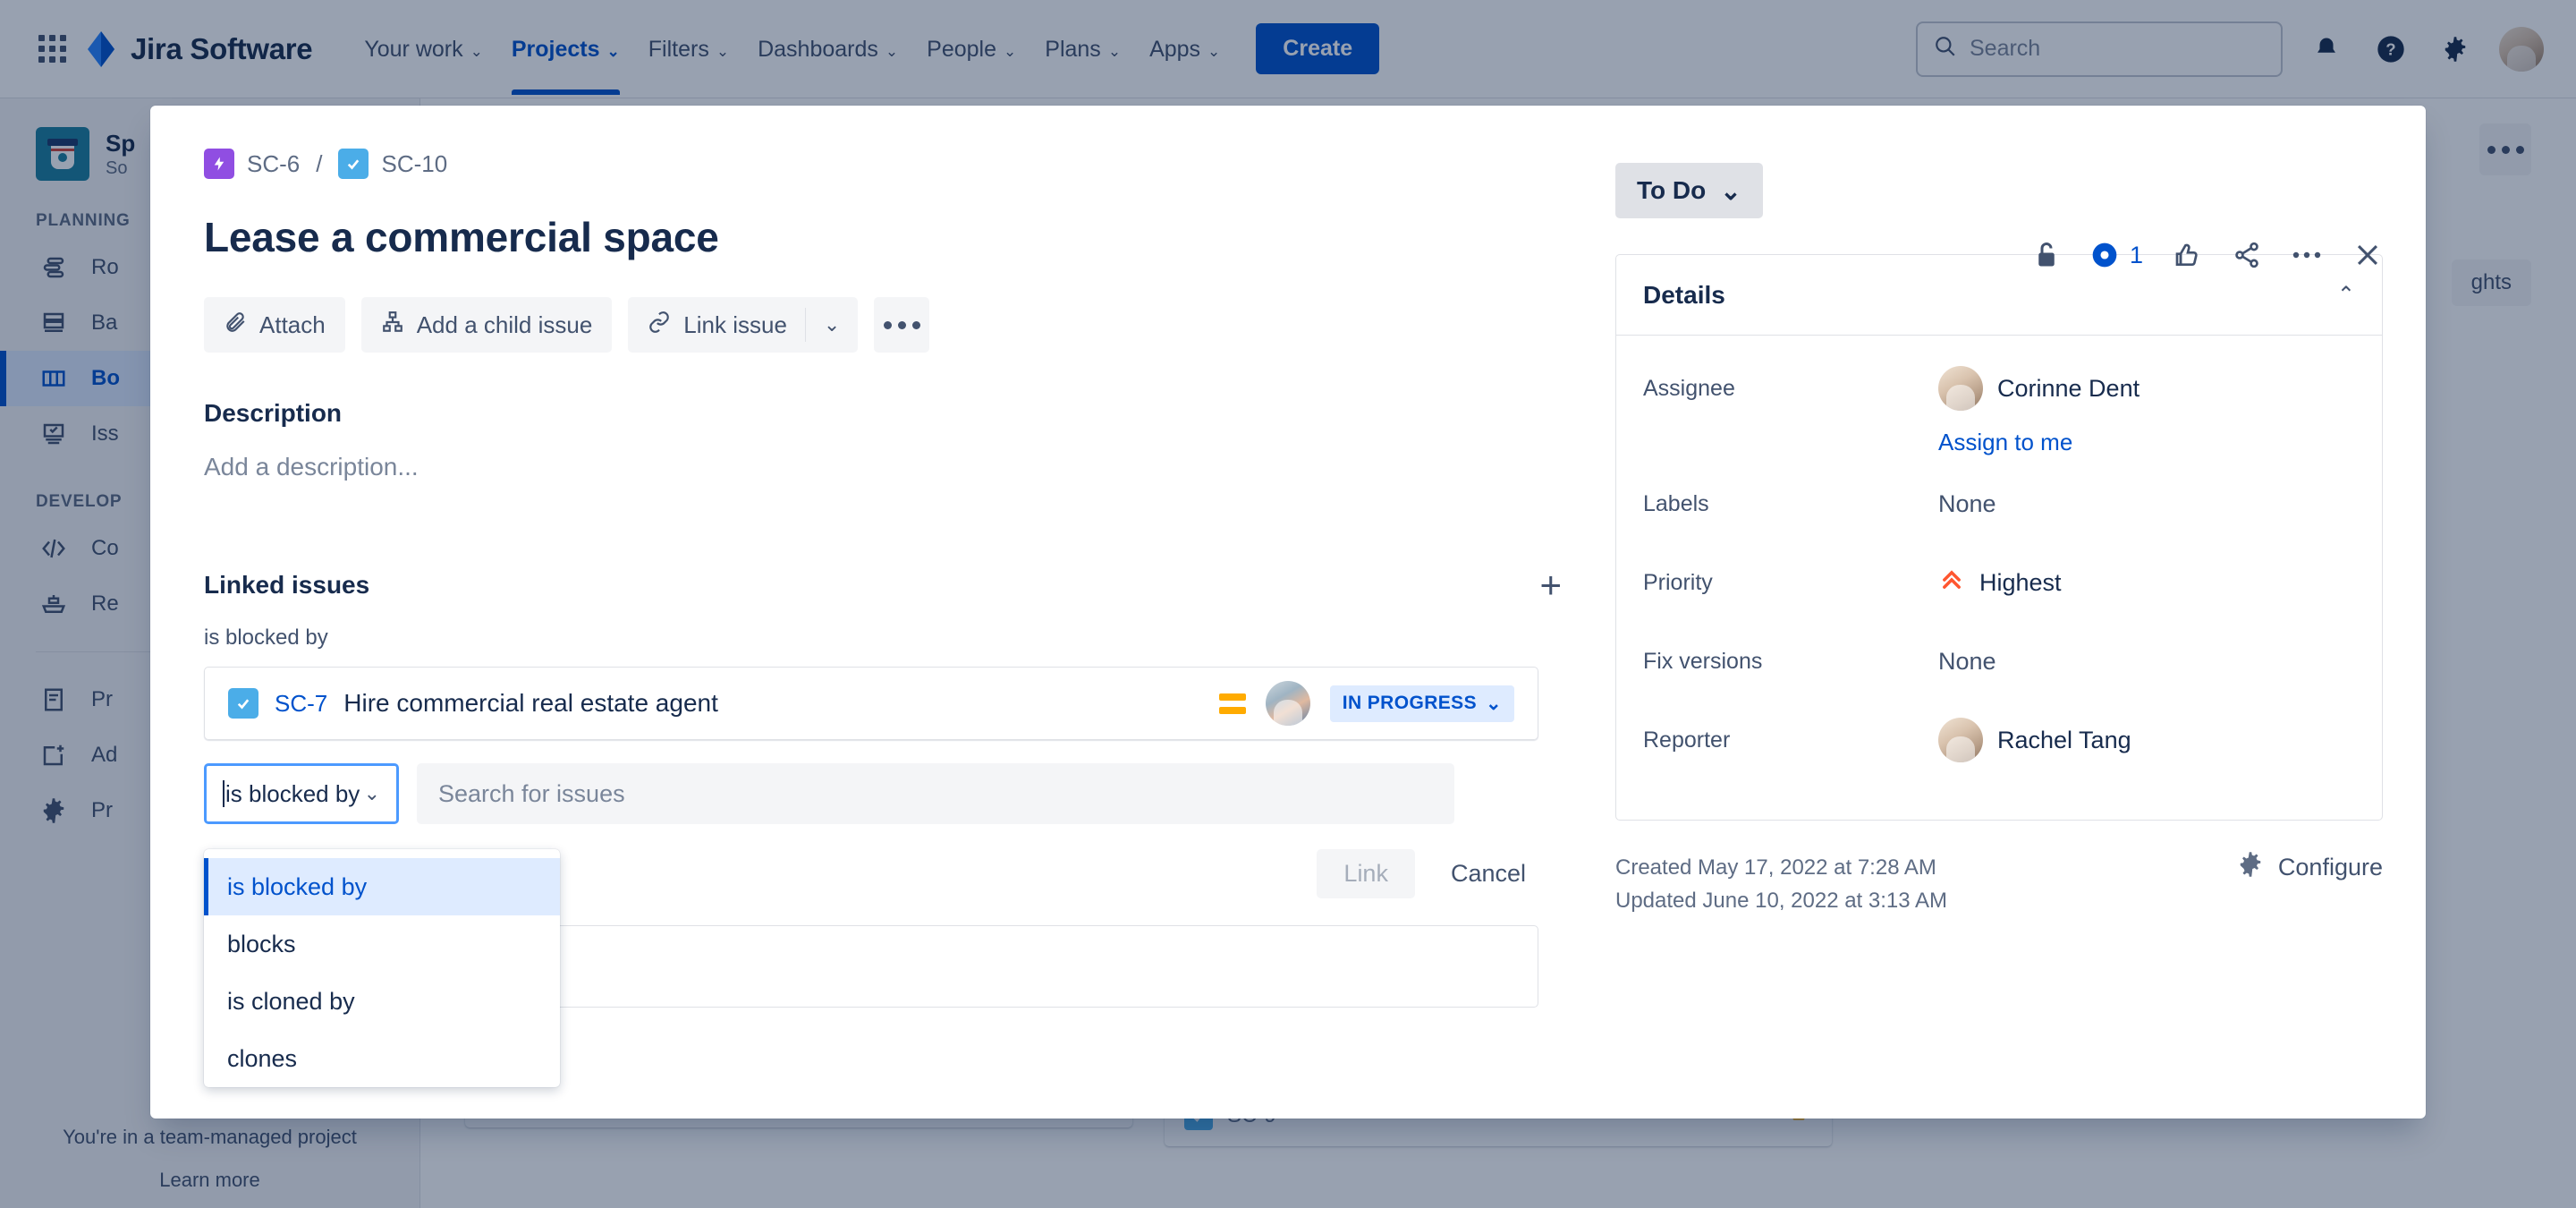 Image resolution: width=2576 pixels, height=1208 pixels. What do you see at coordinates (2208, 255) in the screenshot?
I see `issue-modal-toolbar: 1` at bounding box center [2208, 255].